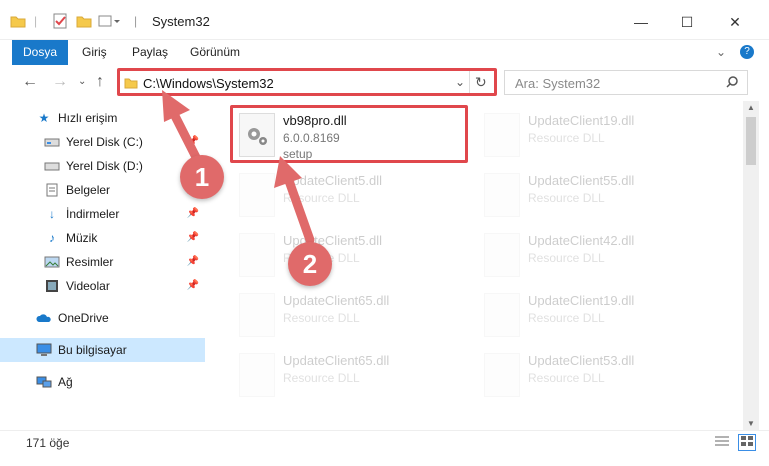 This screenshot has width=769, height=466. What do you see at coordinates (44, 318) in the screenshot?
I see `cloud-icon` at bounding box center [44, 318].